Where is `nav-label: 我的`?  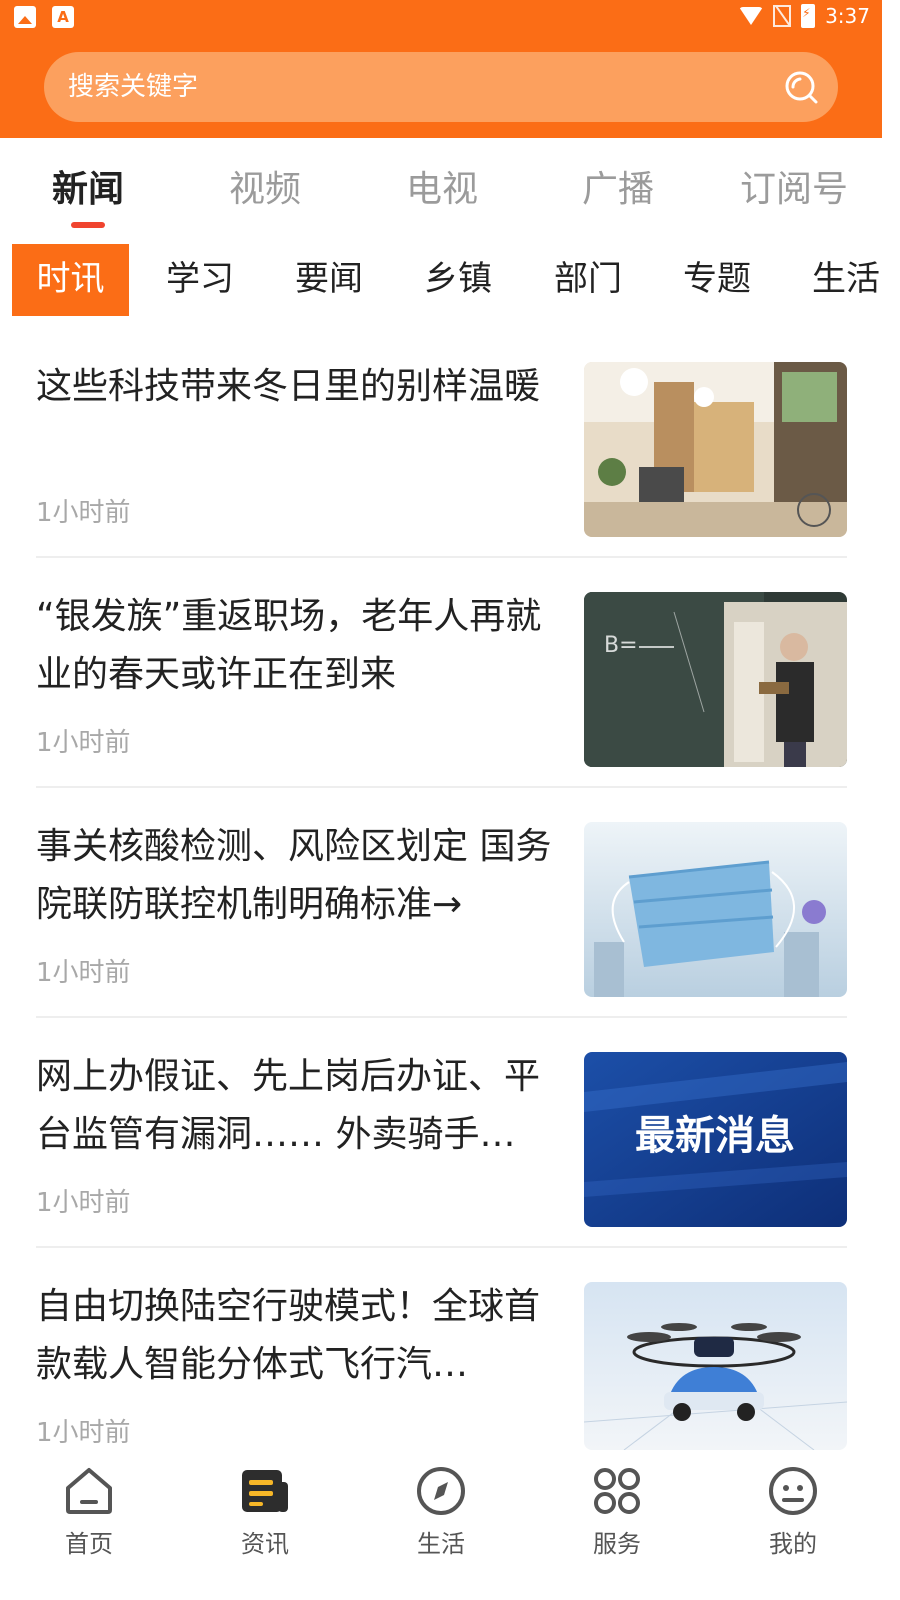 nav-label: 我的 is located at coordinates (793, 1544).